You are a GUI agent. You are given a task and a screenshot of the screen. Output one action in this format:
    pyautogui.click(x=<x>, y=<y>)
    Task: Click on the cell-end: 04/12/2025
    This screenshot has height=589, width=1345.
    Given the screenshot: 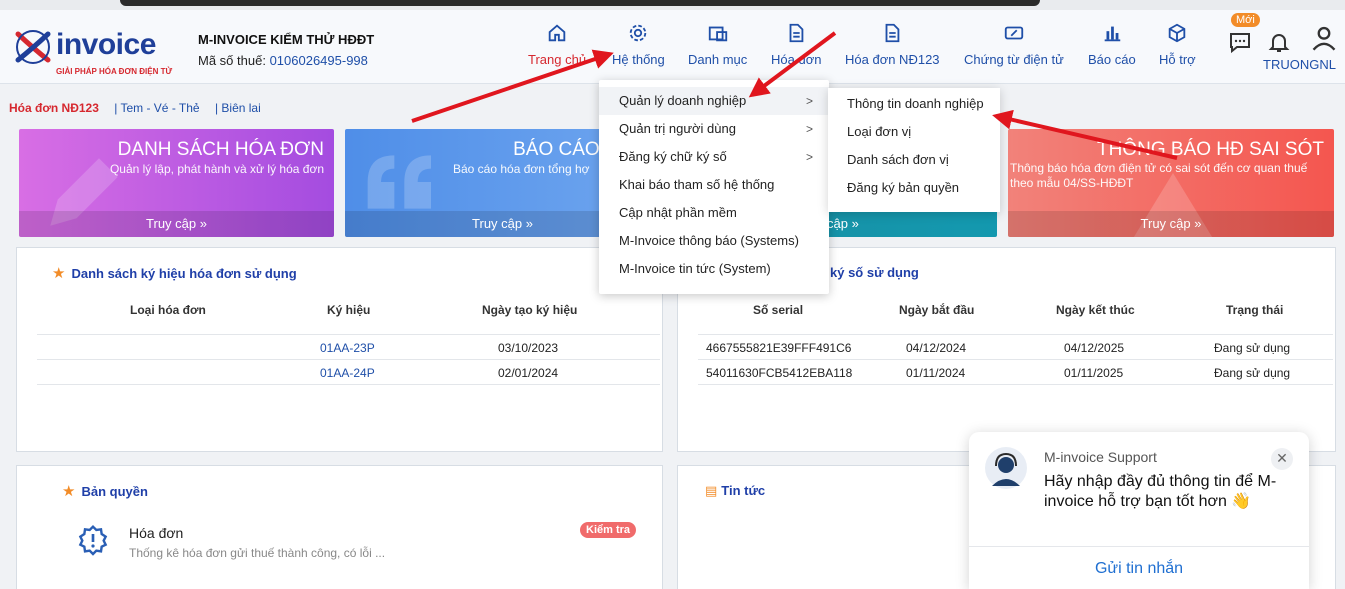 What is the action you would take?
    pyautogui.click(x=1094, y=348)
    